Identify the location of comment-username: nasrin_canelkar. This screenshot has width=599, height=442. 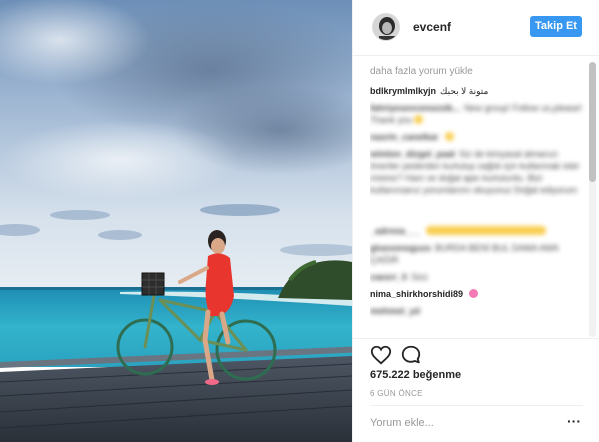
(404, 137).